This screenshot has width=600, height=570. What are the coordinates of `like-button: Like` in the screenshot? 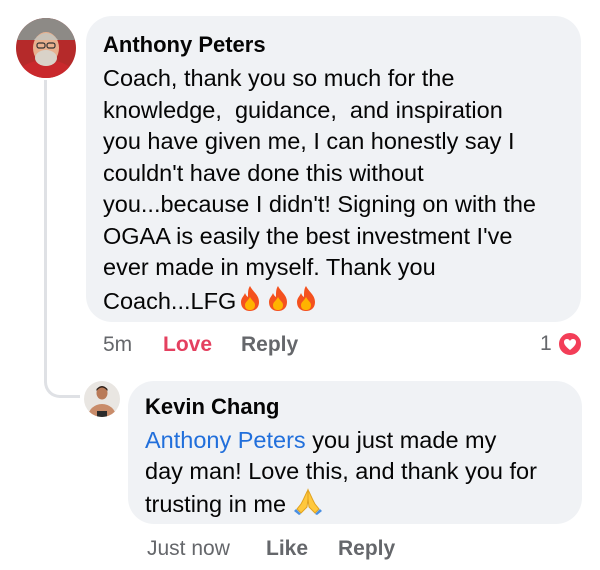 It's located at (287, 549).